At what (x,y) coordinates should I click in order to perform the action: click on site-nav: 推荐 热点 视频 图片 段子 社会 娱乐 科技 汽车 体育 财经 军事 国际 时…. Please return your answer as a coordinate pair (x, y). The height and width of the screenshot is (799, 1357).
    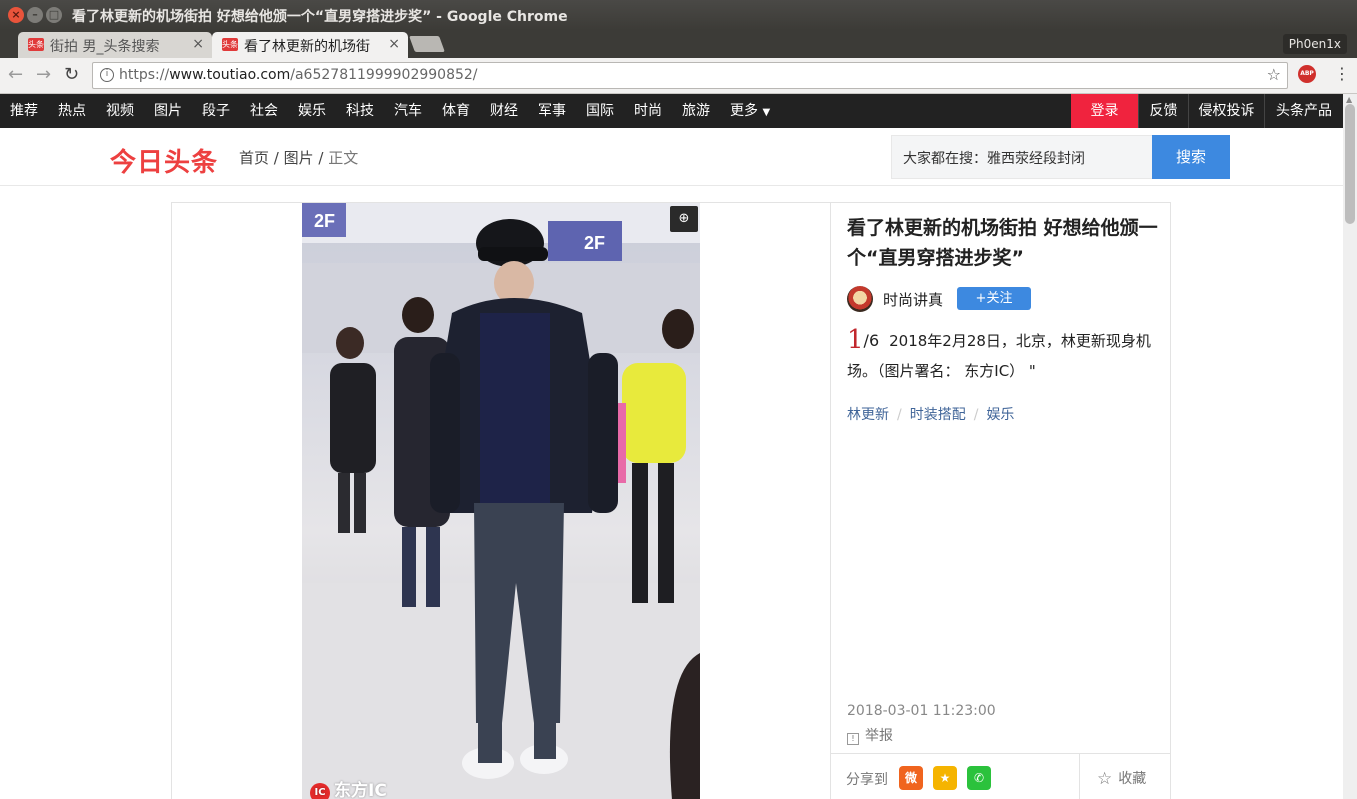
    Looking at the image, I should click on (671, 111).